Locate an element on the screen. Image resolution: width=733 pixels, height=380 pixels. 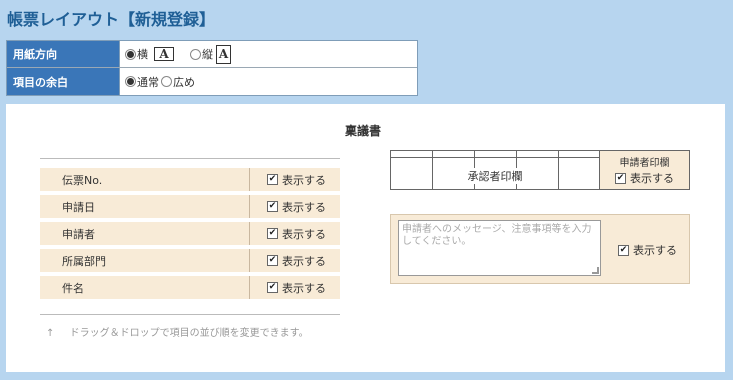
approver-stamp-grid: 承認者印欄 is located at coordinates (495, 170).